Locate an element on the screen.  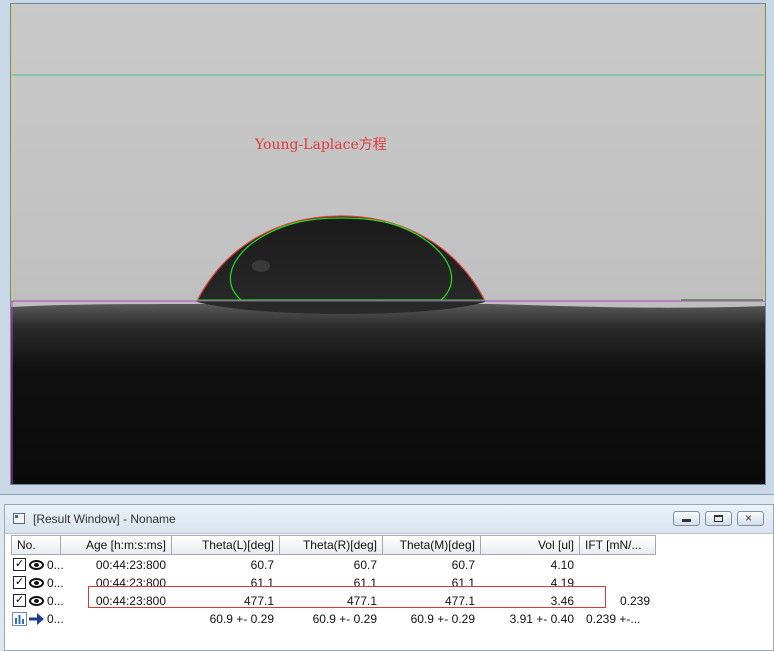
cell-ift: 0.239 is located at coordinates (634, 601).